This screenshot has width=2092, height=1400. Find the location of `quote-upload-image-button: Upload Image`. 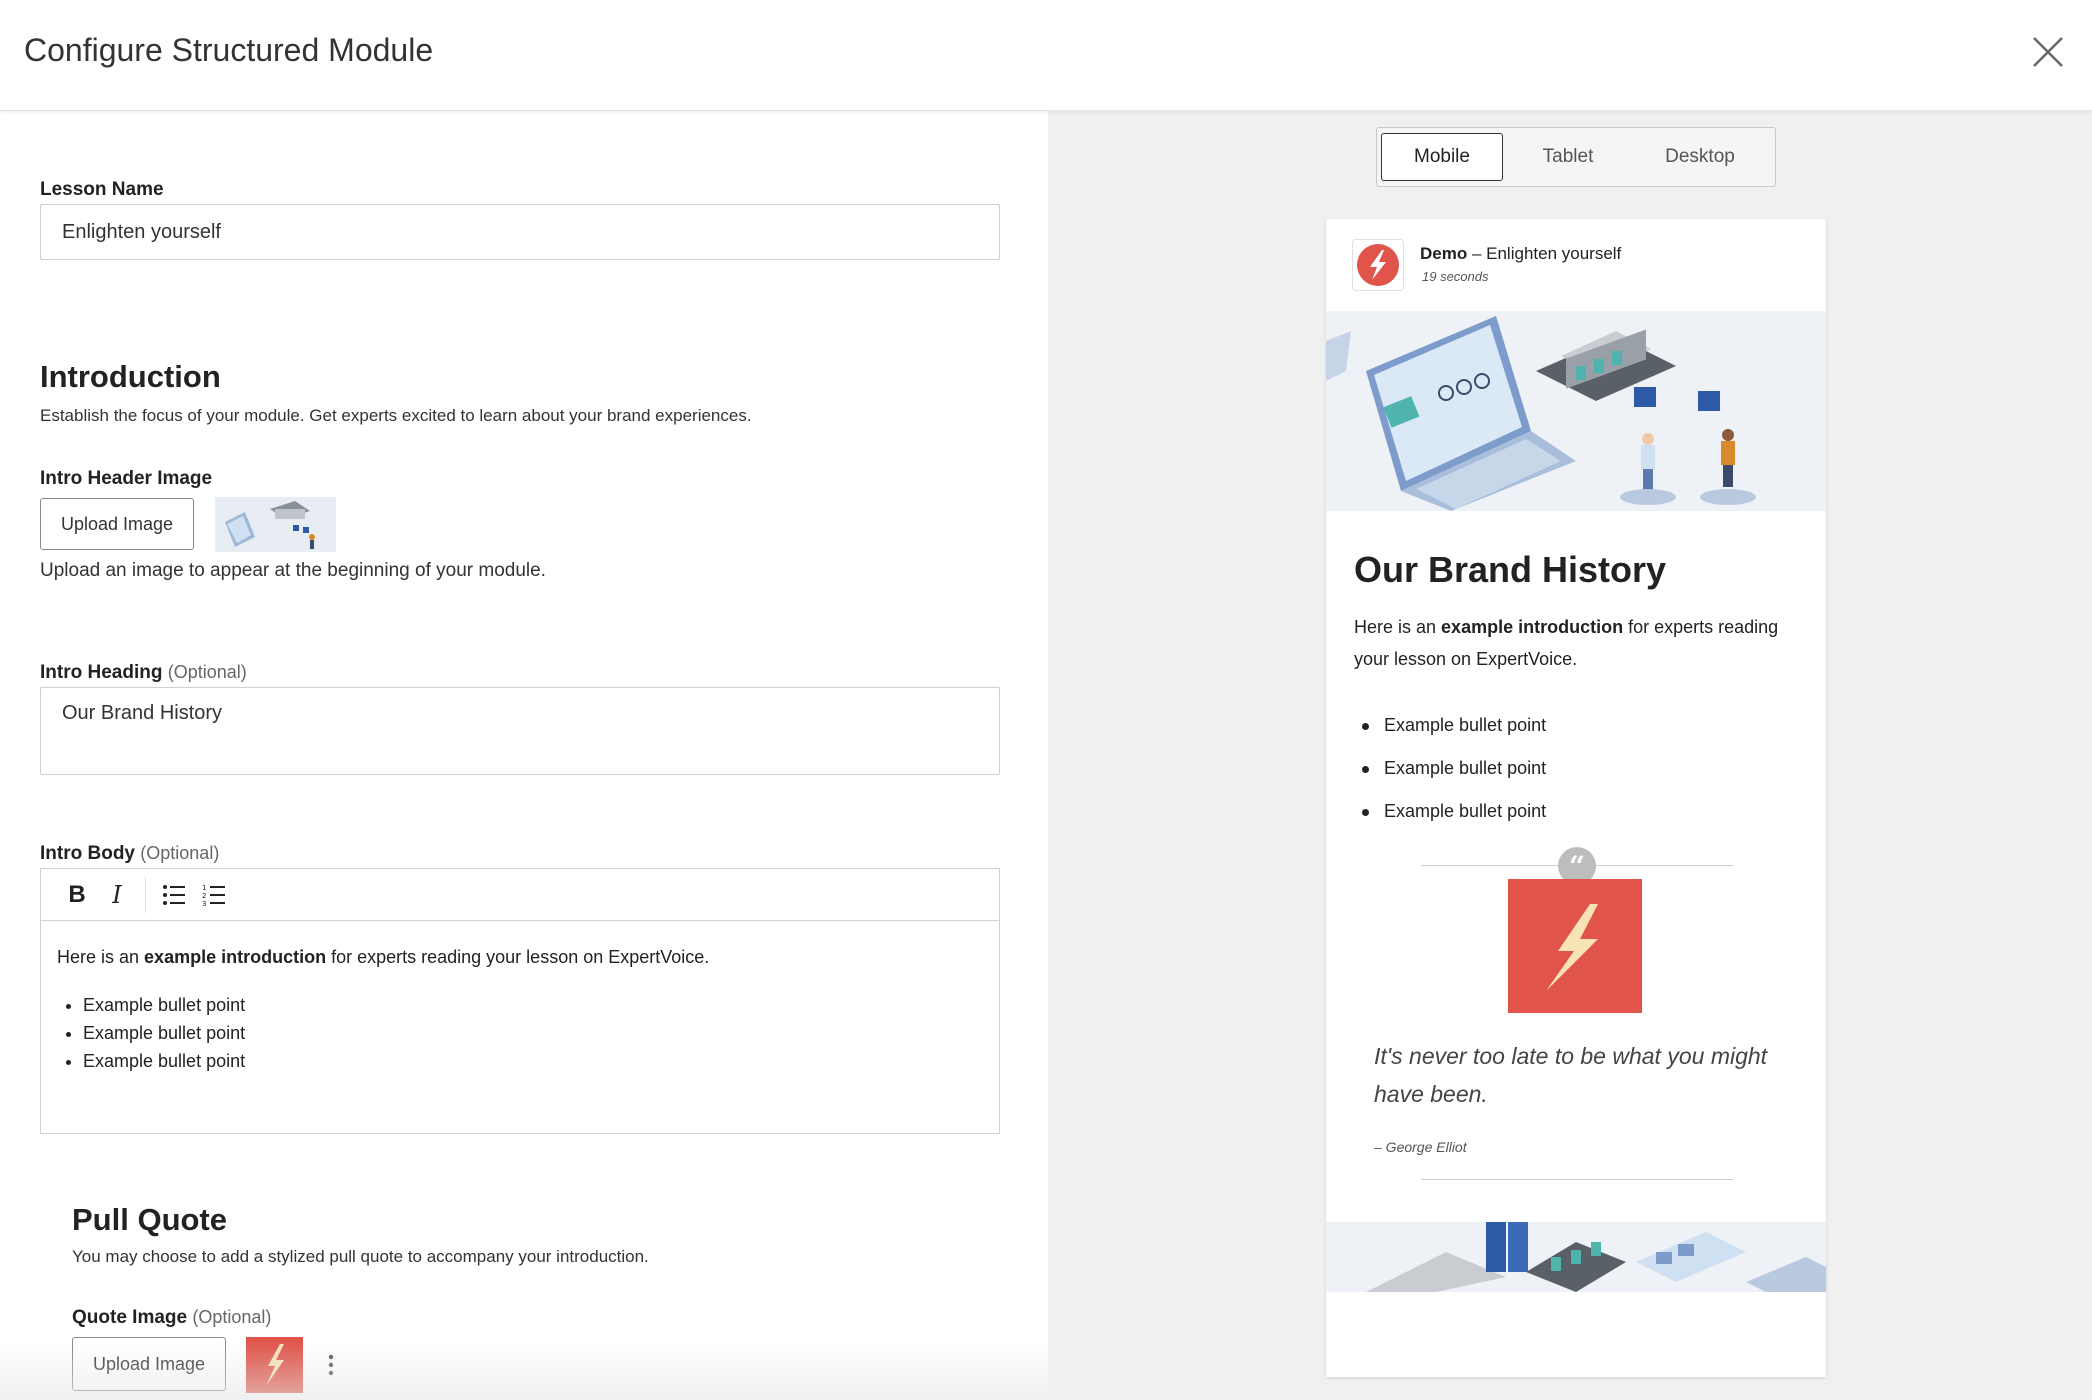

quote-upload-image-button: Upload Image is located at coordinates (149, 1364).